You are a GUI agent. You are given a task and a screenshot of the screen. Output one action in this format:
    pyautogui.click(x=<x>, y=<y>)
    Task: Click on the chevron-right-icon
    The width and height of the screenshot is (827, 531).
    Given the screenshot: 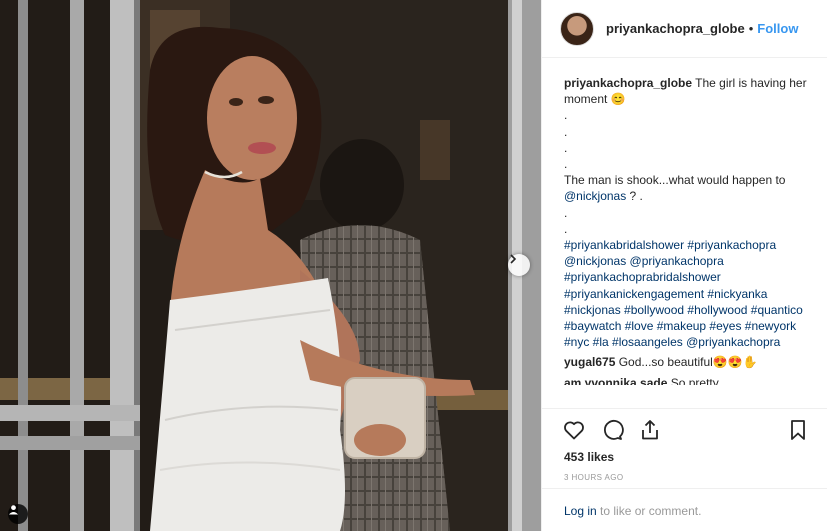 What is the action you would take?
    pyautogui.click(x=513, y=259)
    